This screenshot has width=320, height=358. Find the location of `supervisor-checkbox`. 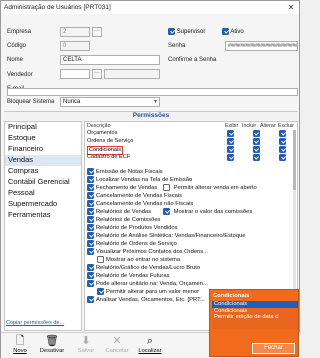

supervisor-checkbox is located at coordinates (171, 31).